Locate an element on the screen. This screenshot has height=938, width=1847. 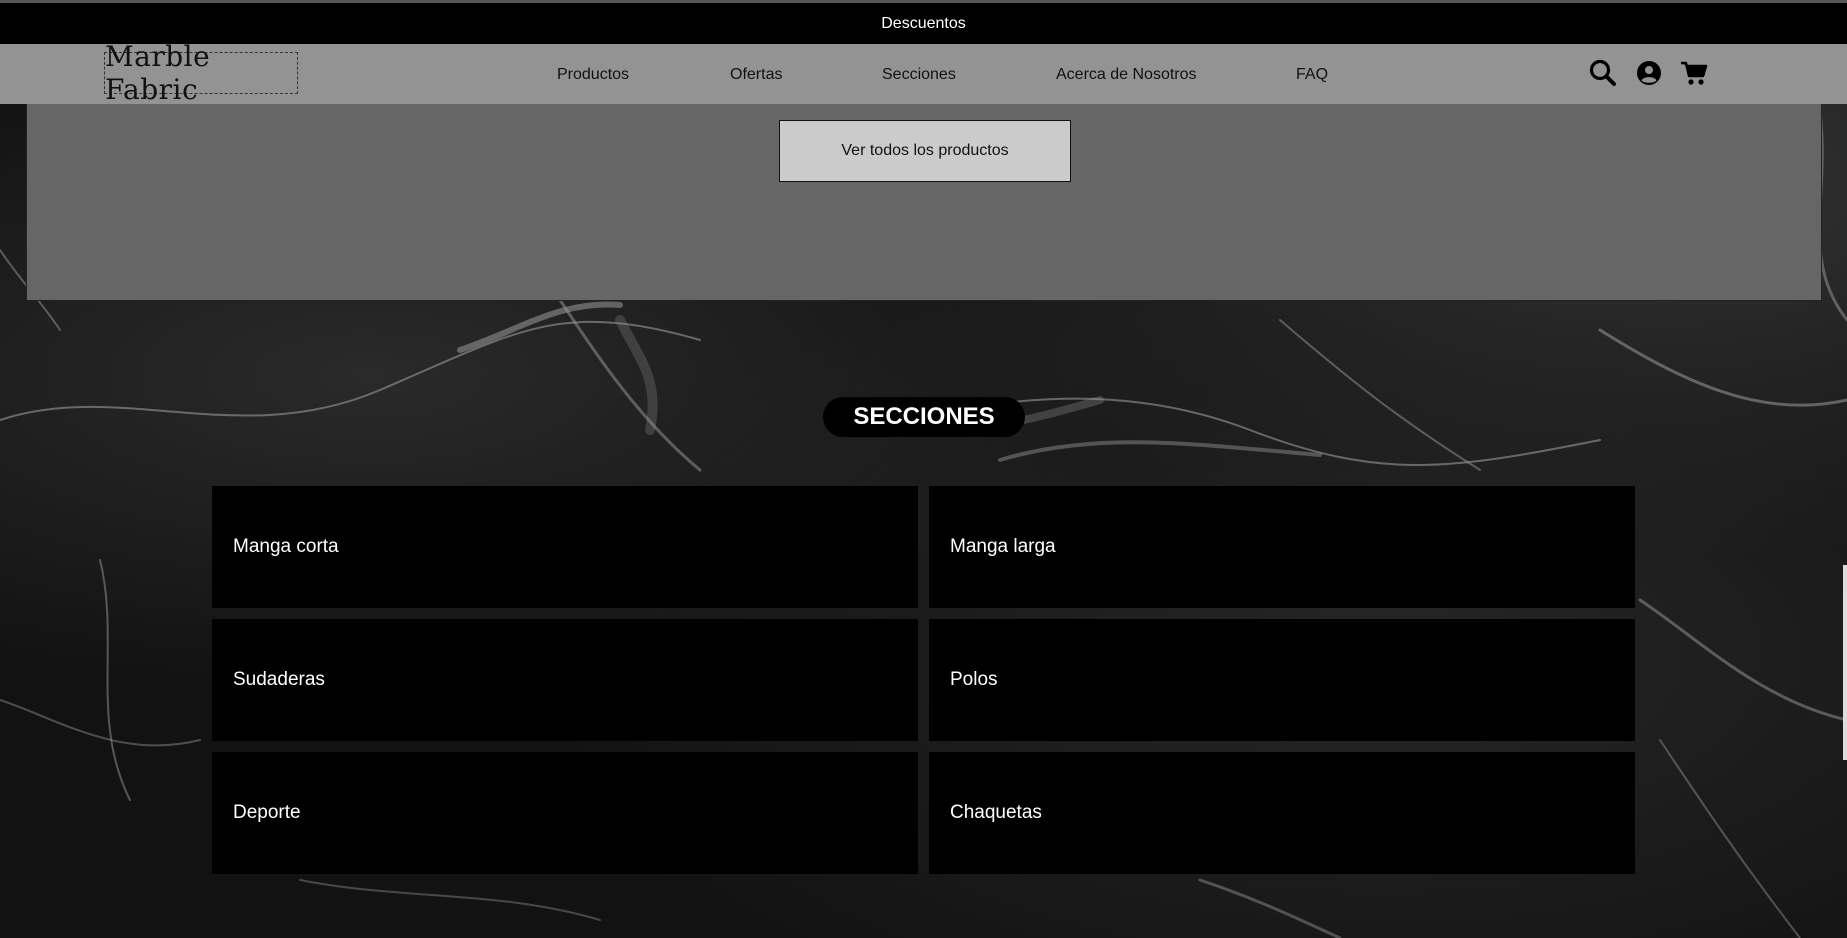
search-icon is located at coordinates (1603, 73).